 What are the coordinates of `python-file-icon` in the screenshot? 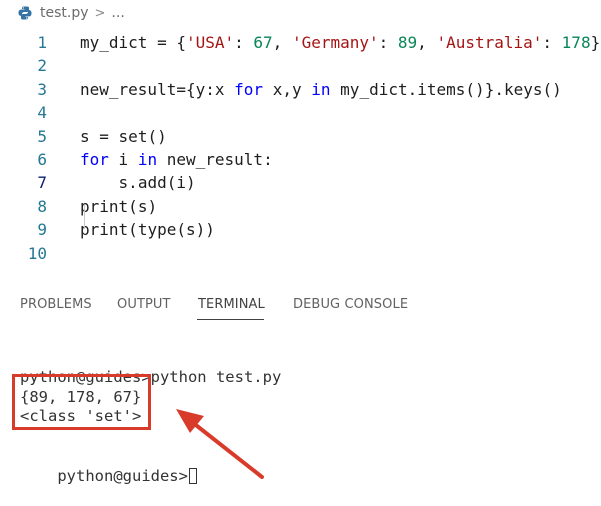 It's located at (25, 13).